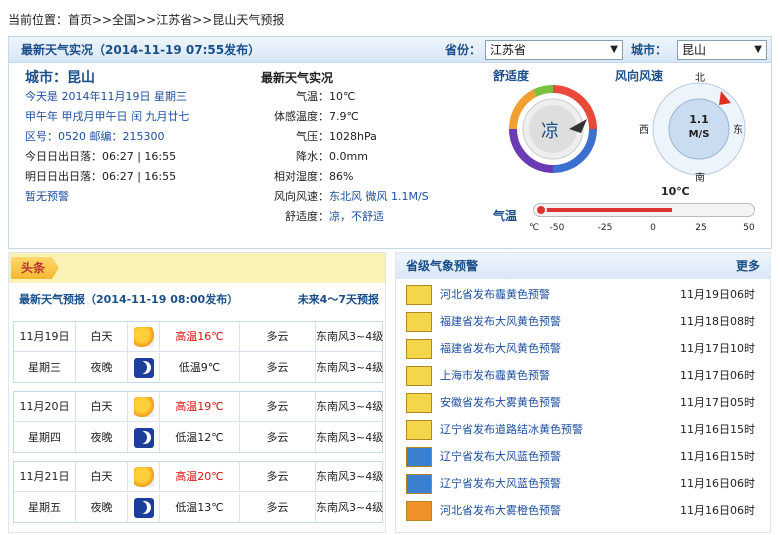 The width and height of the screenshot is (780, 535). What do you see at coordinates (146, 20) in the screenshot?
I see `breadcrumb: 当前位置：首页>>全国>>江苏省>>昆山天气预报` at bounding box center [146, 20].